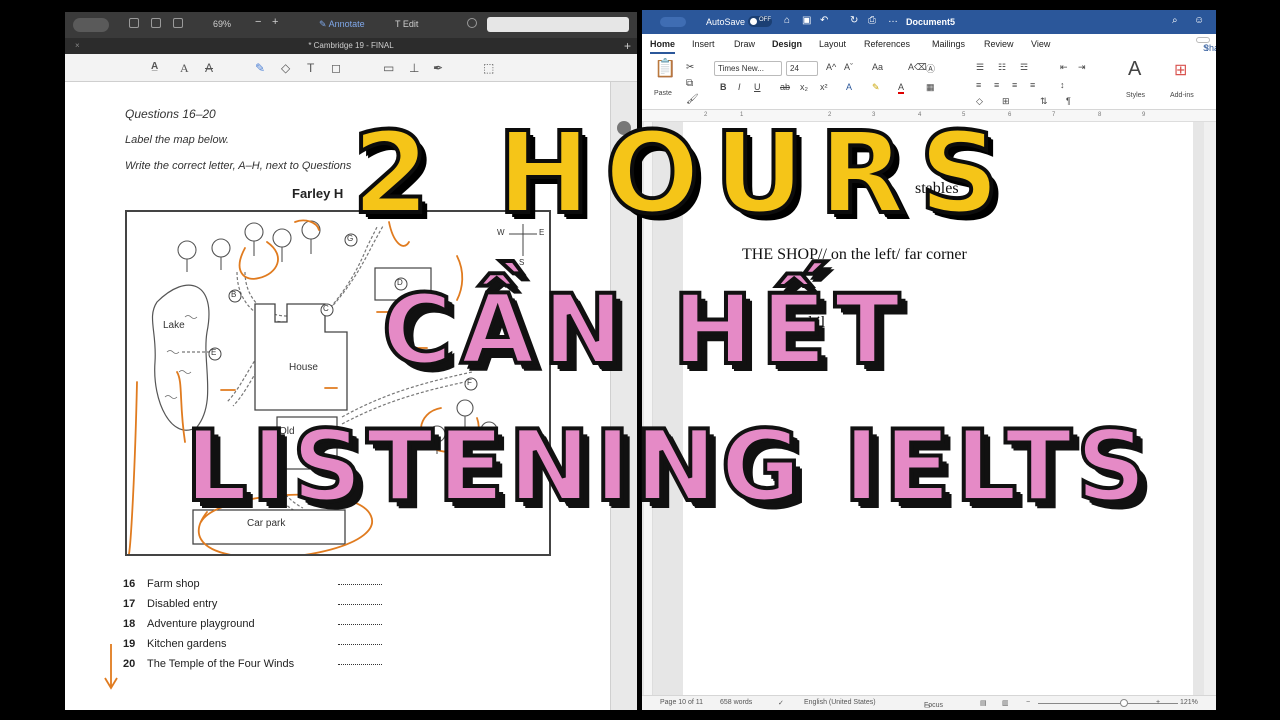 Image resolution: width=1280 pixels, height=720 pixels. Describe the element at coordinates (877, 67) in the screenshot. I see `change-case-icon: Aa` at that location.